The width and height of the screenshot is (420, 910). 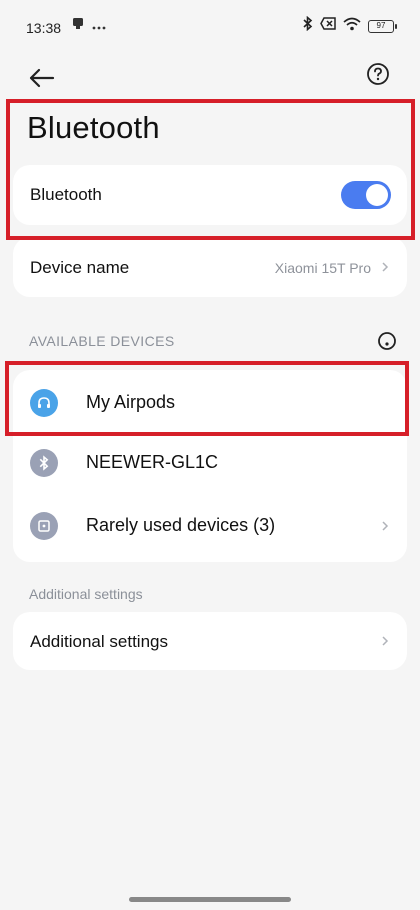 I want to click on more-dots-icon, so click(x=99, y=26).